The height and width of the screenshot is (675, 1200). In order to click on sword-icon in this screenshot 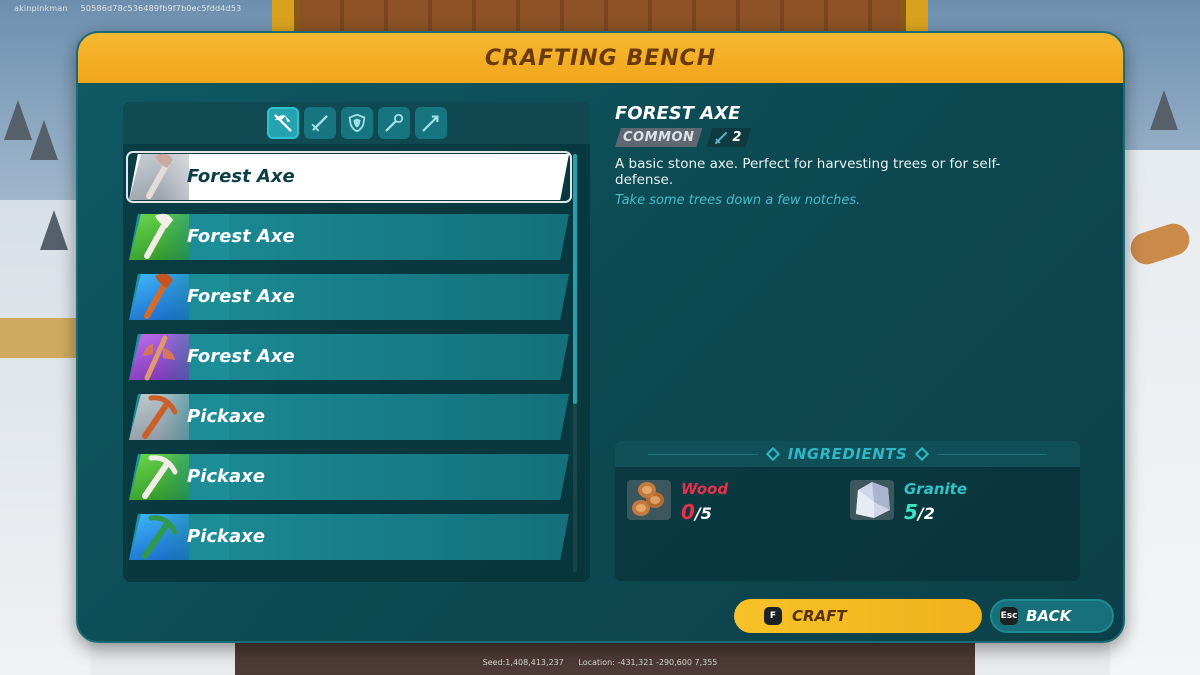, I will do `click(319, 123)`.